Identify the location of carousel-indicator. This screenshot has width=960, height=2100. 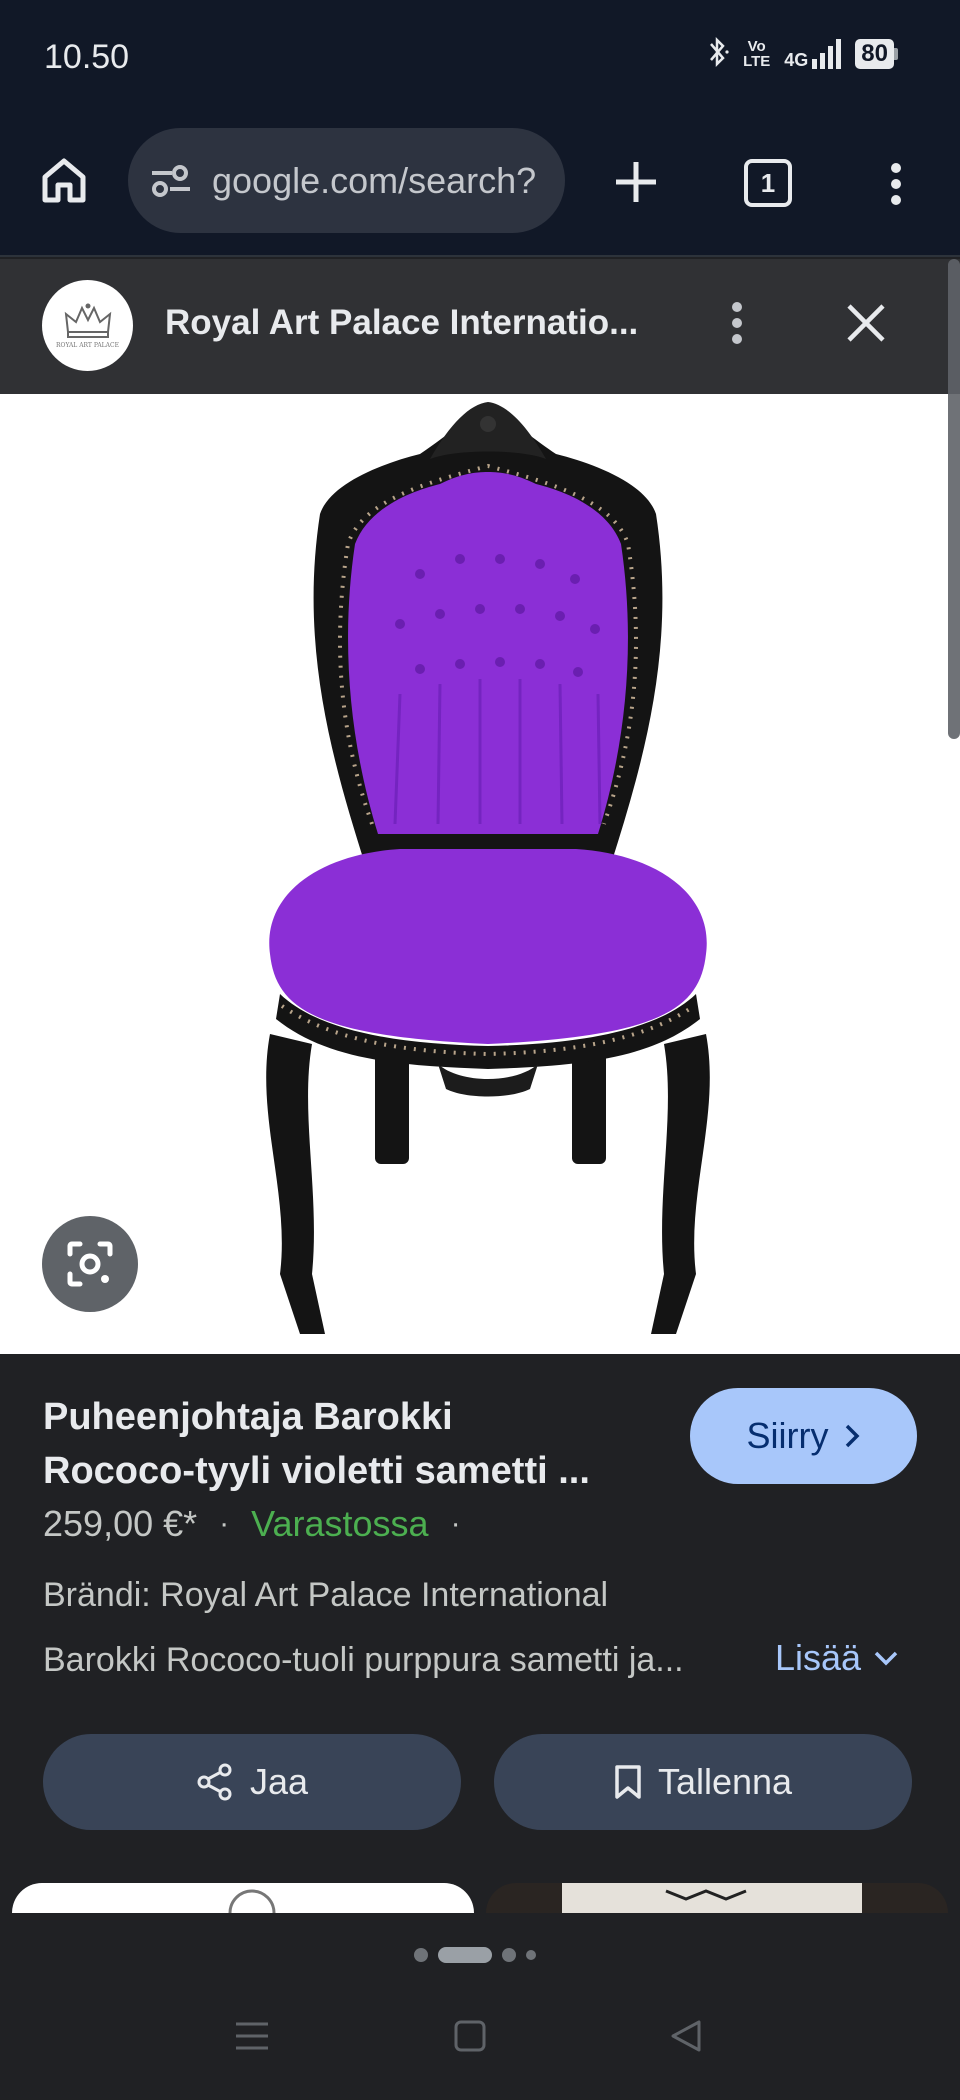
(475, 1955).